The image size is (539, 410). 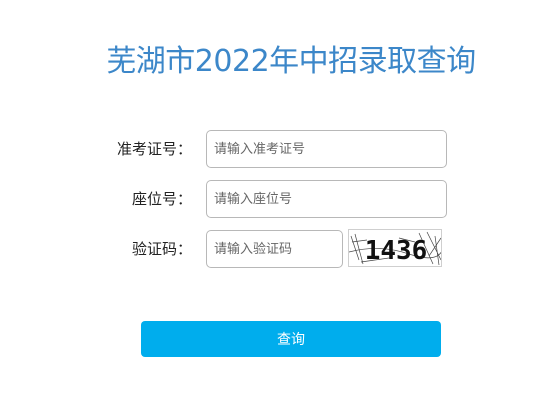 What do you see at coordinates (326, 199) in the screenshot?
I see `seat-number-input` at bounding box center [326, 199].